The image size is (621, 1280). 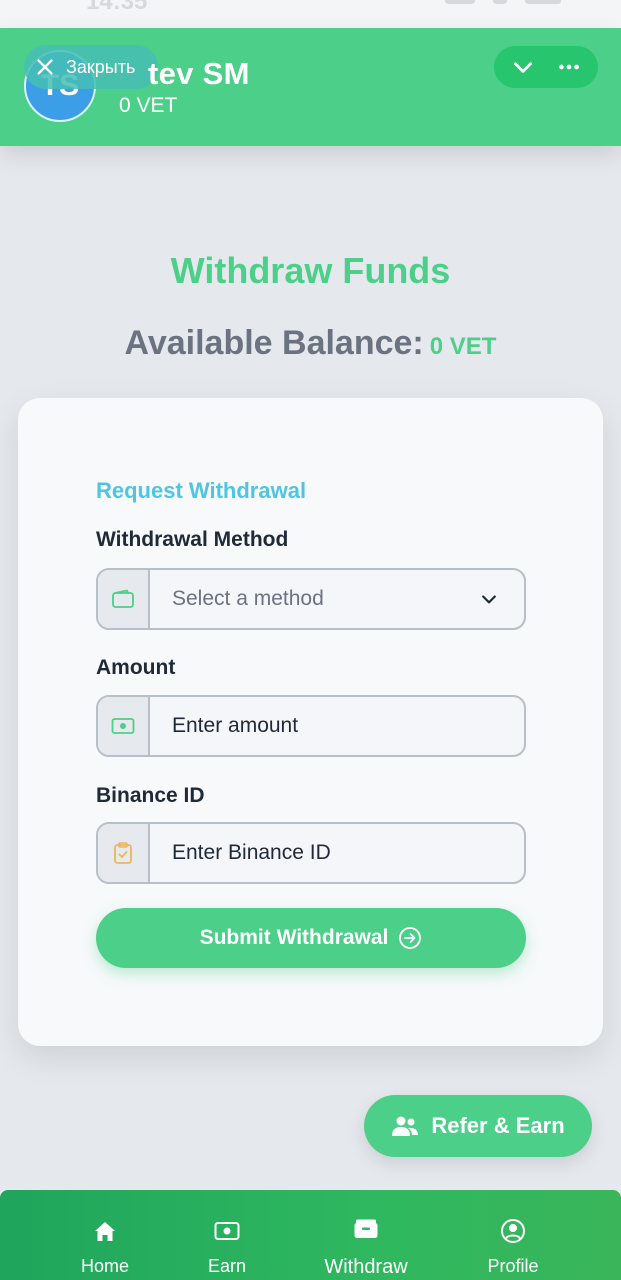 What do you see at coordinates (311, 726) in the screenshot?
I see `amount-input: Enter amount` at bounding box center [311, 726].